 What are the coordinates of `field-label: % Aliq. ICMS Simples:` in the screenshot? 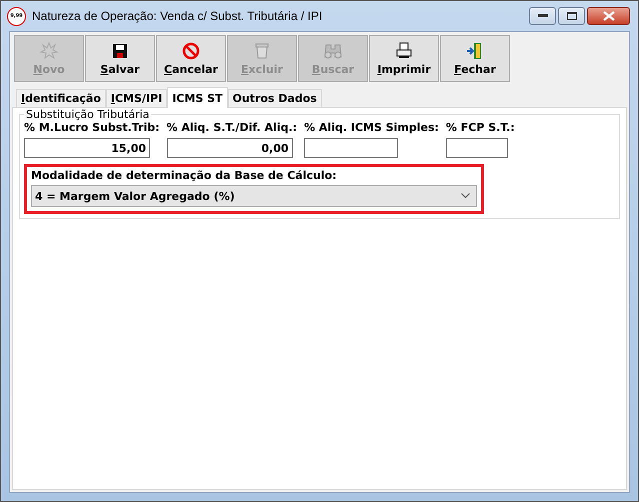 It's located at (371, 127).